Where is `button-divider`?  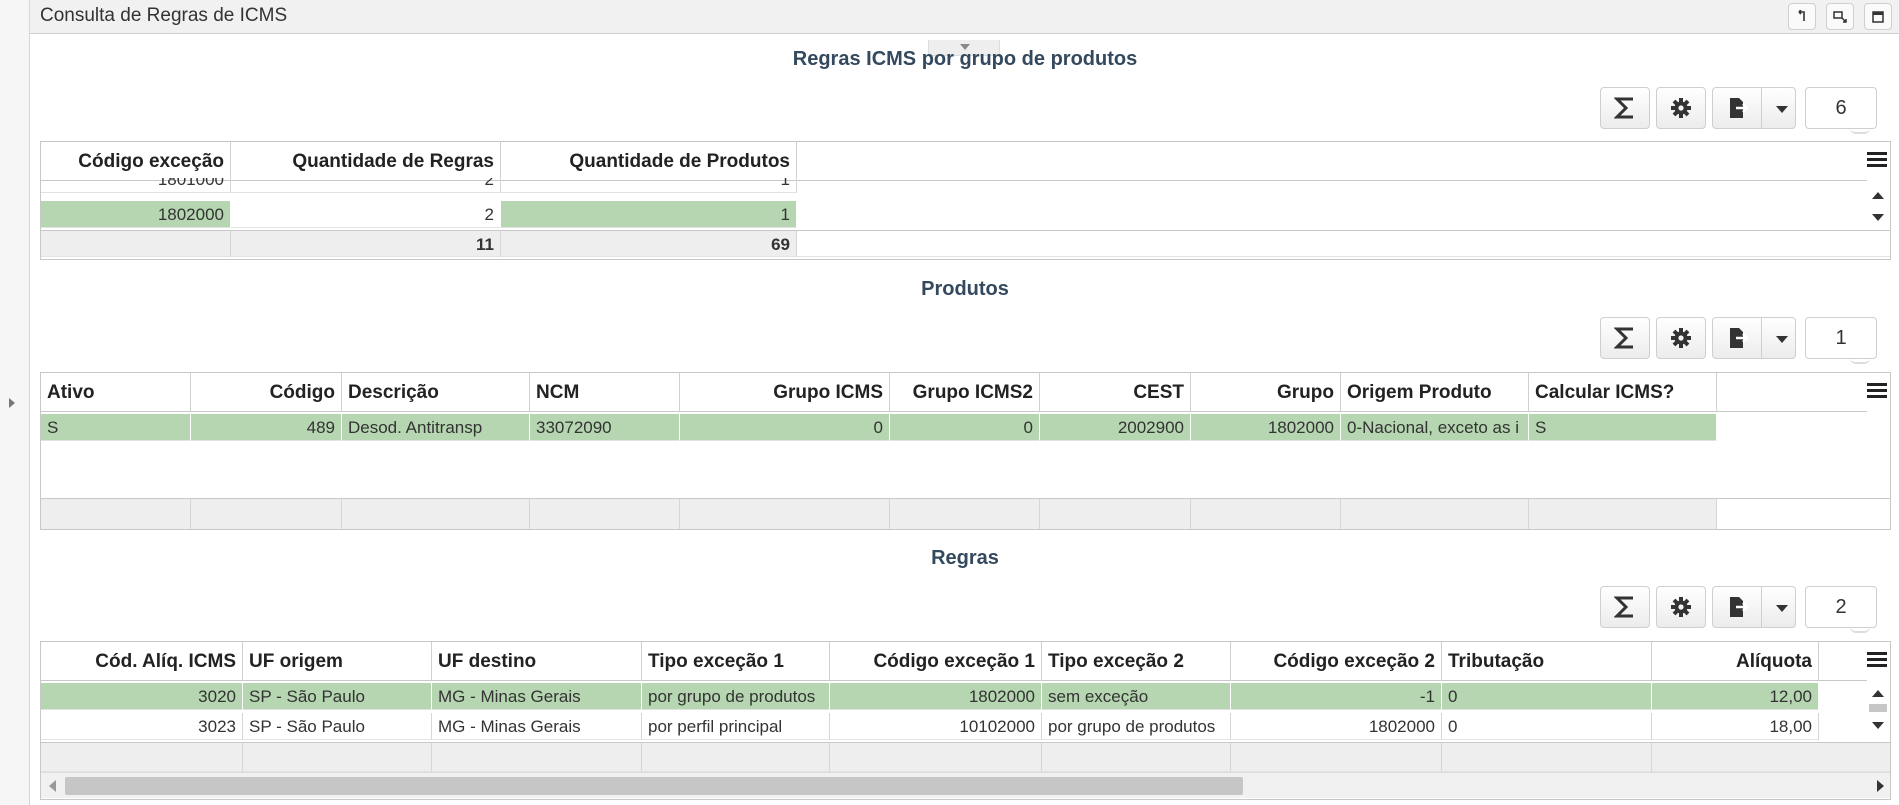
button-divider is located at coordinates (1761, 338).